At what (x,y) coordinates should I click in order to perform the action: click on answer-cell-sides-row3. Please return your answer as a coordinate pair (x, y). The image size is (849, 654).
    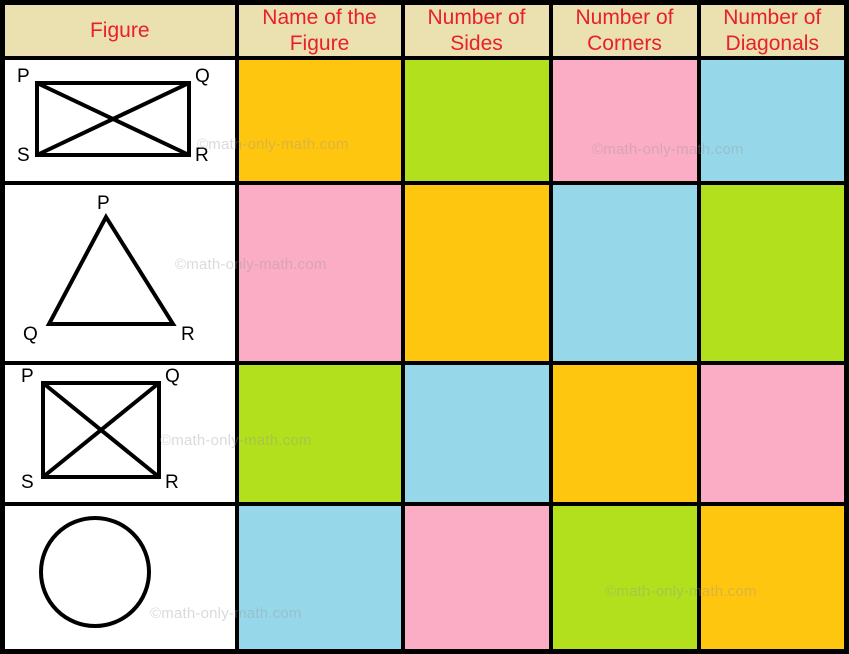
    Looking at the image, I should click on (476, 433).